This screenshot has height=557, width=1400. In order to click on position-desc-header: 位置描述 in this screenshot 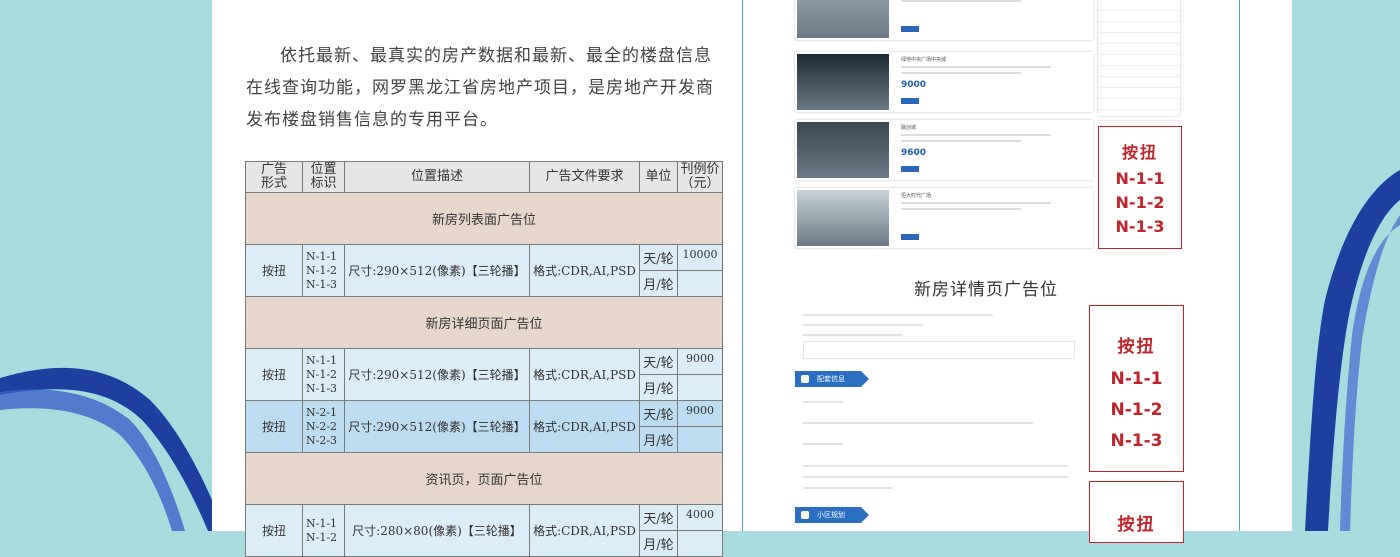, I will do `click(437, 177)`.